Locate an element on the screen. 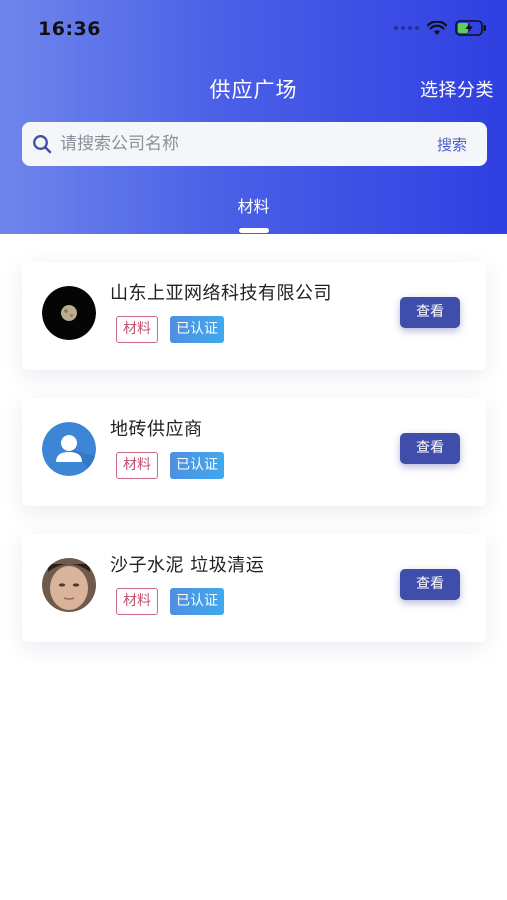 Image resolution: width=507 pixels, height=900 pixels. company-name: 沙子水泥 垃圾清运 is located at coordinates (187, 565).